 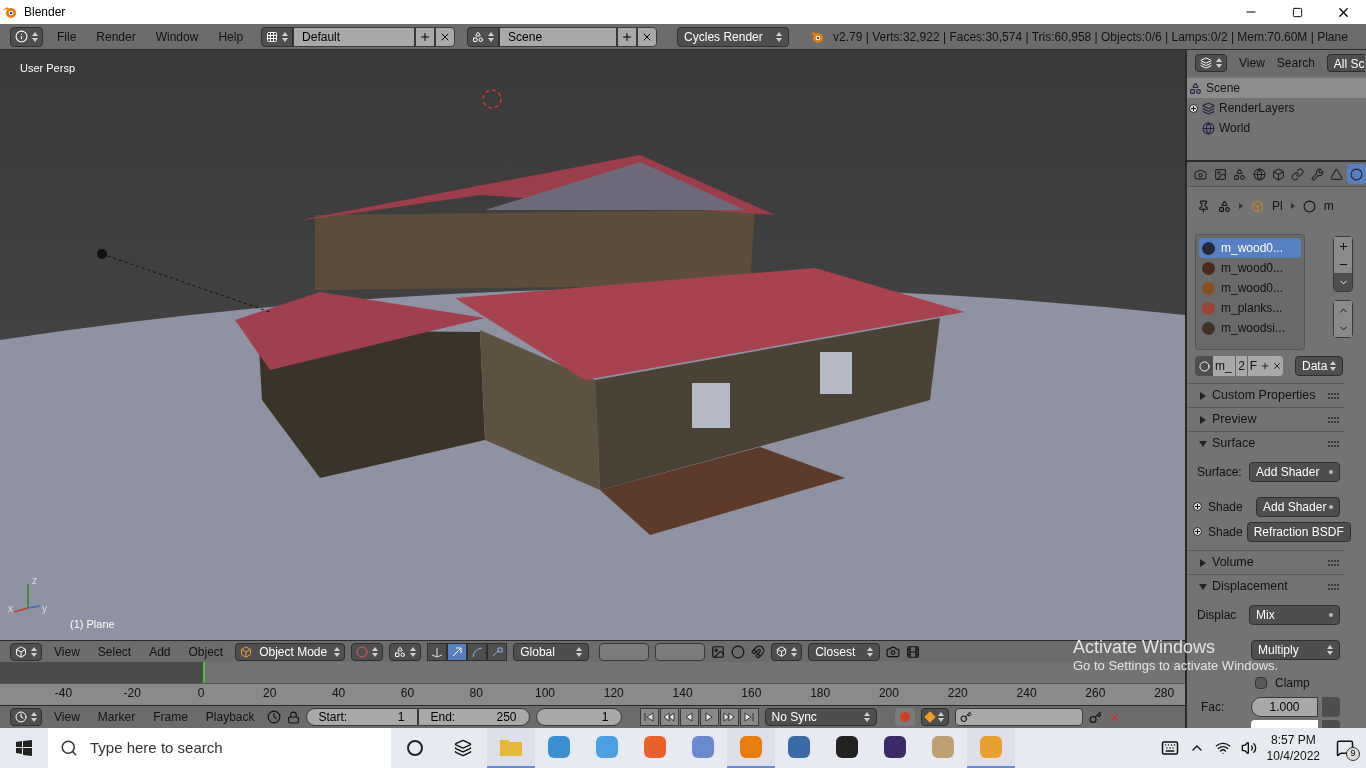 What do you see at coordinates (206, 651) in the screenshot?
I see `menu-item: Object` at bounding box center [206, 651].